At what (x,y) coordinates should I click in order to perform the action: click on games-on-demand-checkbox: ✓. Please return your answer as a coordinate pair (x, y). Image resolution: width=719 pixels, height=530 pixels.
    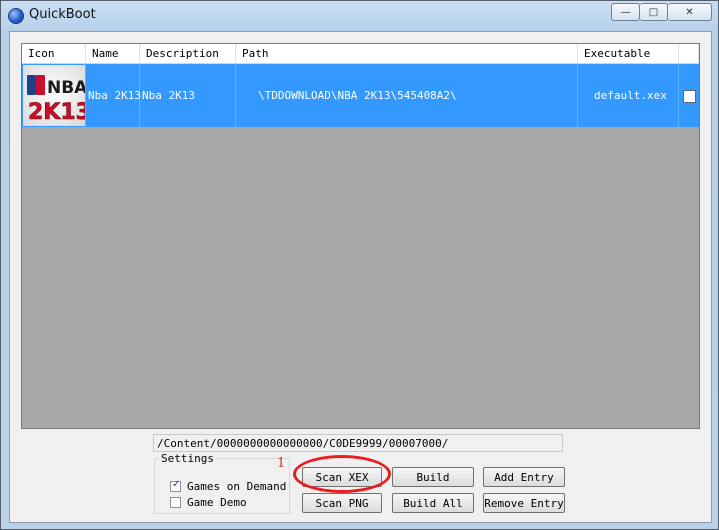
    Looking at the image, I should click on (175, 485).